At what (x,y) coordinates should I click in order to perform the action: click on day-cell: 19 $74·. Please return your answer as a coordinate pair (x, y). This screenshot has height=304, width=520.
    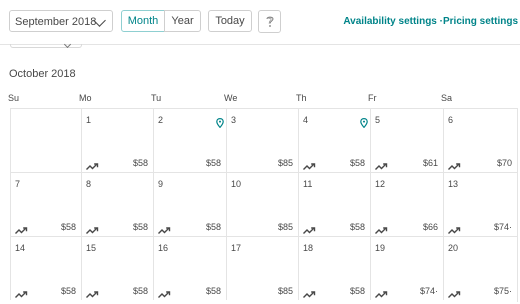
    Looking at the image, I should click on (406, 268).